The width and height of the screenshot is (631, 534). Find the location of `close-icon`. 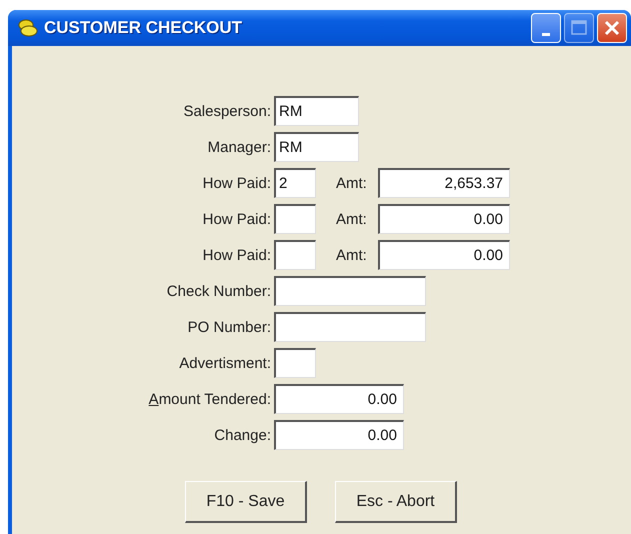

close-icon is located at coordinates (612, 28).